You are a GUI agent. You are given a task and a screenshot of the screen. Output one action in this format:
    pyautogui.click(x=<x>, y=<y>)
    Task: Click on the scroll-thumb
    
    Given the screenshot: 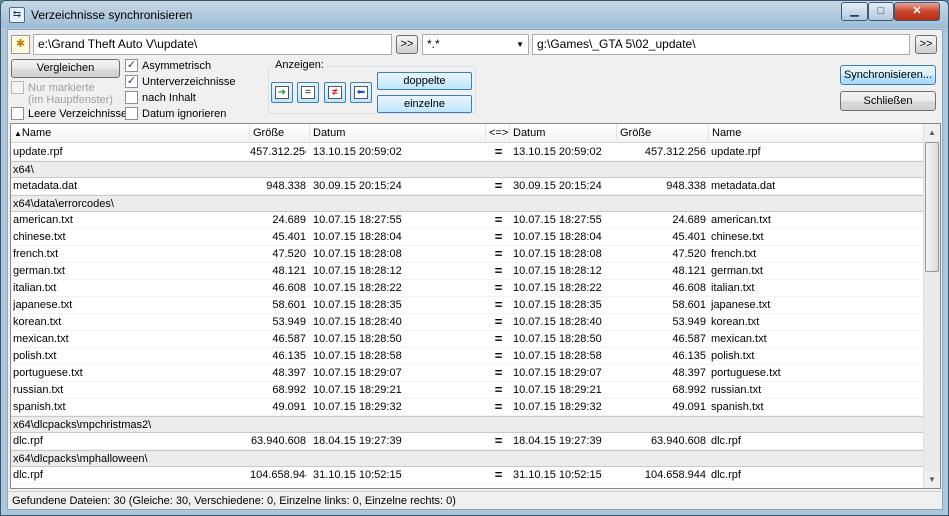 What is the action you would take?
    pyautogui.click(x=932, y=207)
    